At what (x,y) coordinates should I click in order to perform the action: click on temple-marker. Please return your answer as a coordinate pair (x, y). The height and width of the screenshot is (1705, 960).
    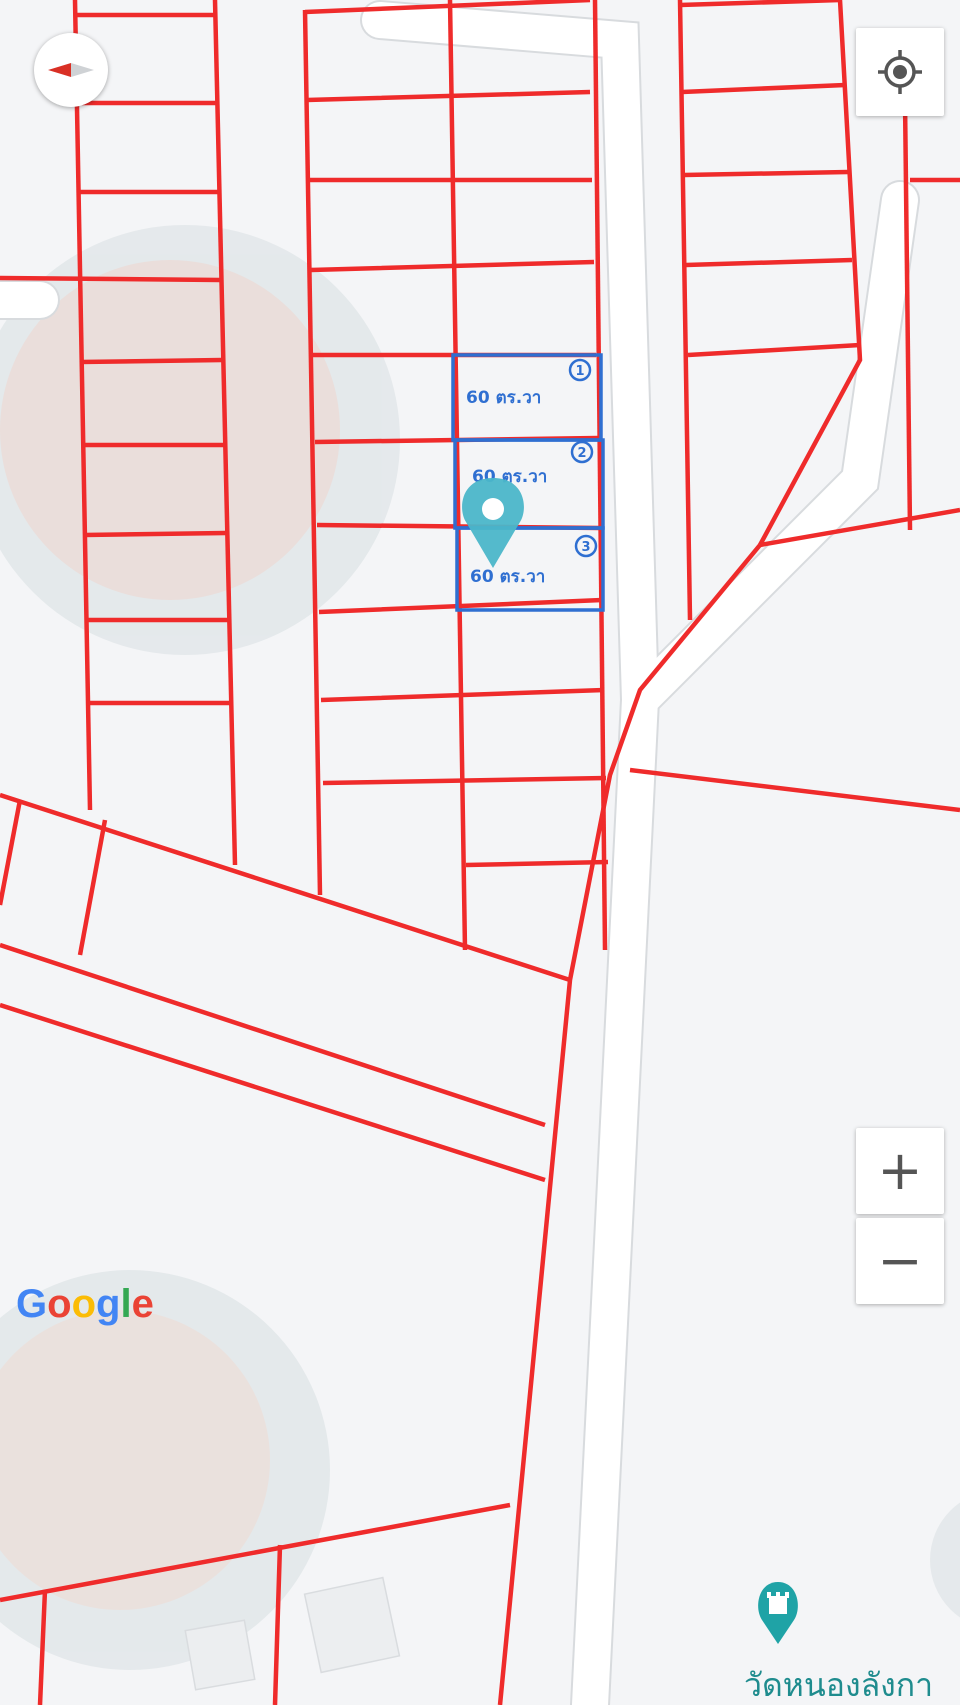
    Looking at the image, I should click on (778, 1614).